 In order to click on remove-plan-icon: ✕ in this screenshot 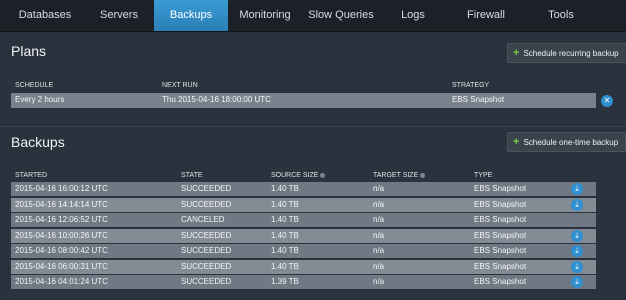, I will do `click(607, 101)`.